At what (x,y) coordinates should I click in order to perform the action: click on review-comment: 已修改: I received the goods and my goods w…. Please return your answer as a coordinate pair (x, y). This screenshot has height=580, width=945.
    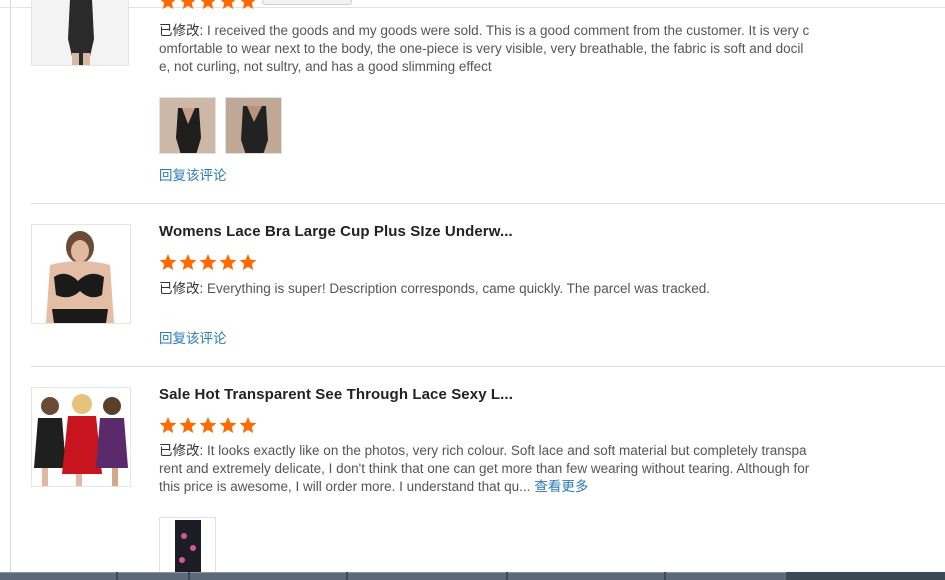
    Looking at the image, I should click on (485, 49).